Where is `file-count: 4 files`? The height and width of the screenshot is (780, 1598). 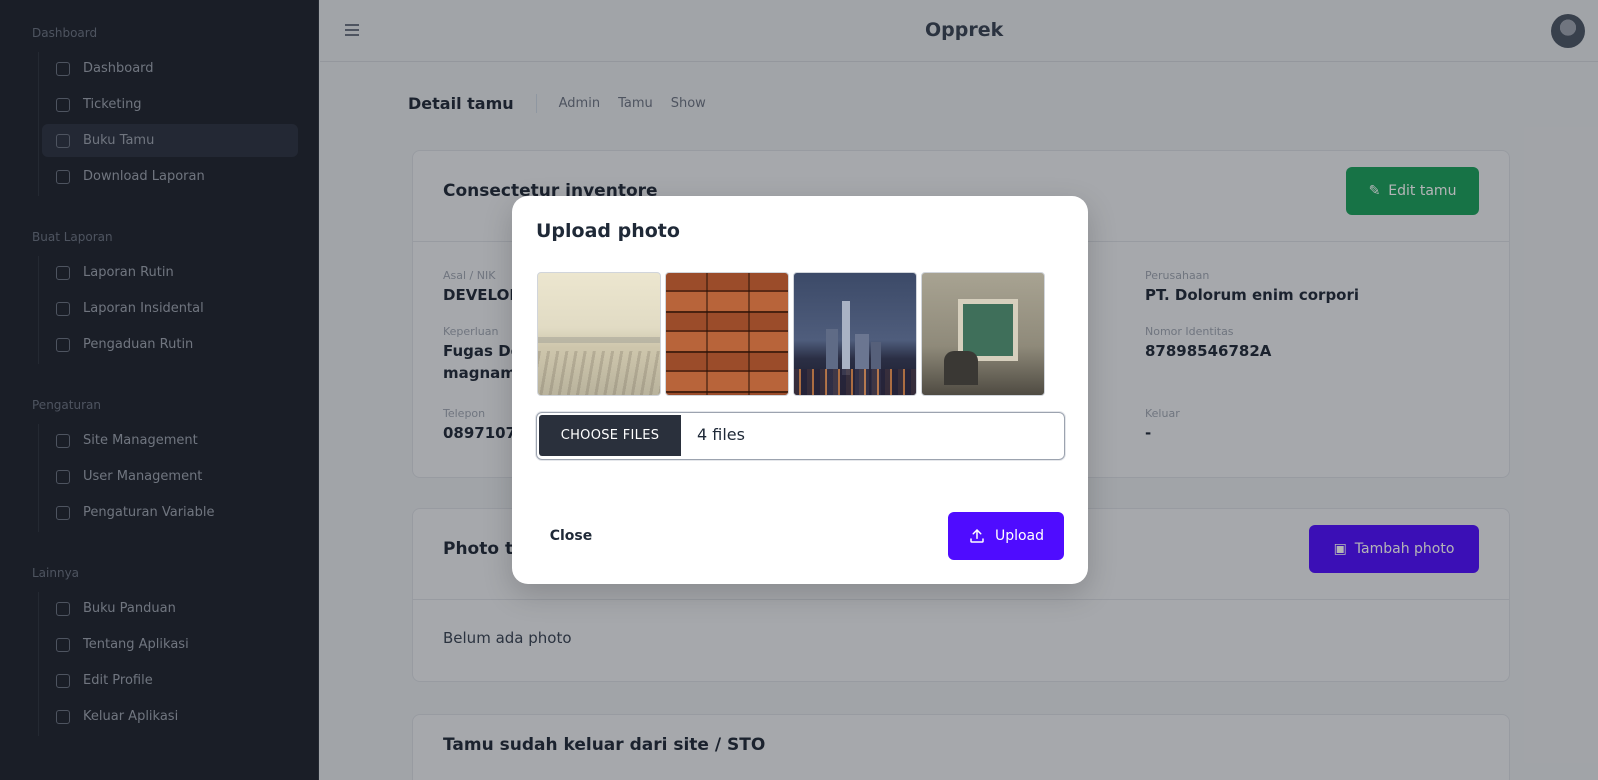
file-count: 4 files is located at coordinates (721, 434).